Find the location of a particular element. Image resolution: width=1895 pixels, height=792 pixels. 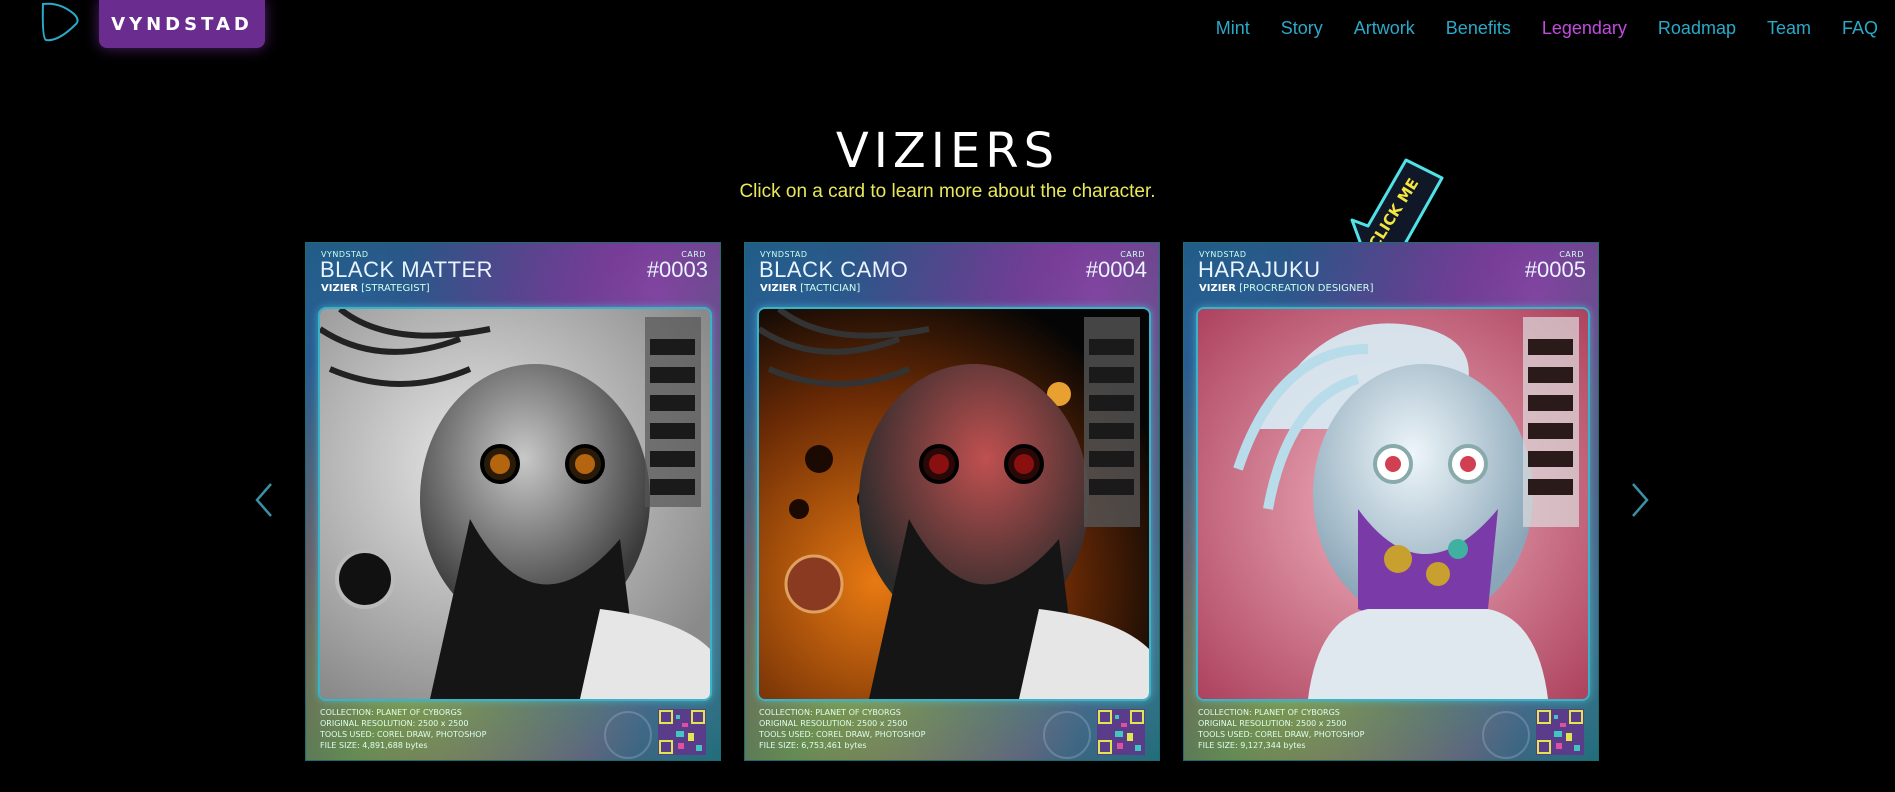

card-role-value: [PROCREATION DESIGNER] is located at coordinates (1306, 288).